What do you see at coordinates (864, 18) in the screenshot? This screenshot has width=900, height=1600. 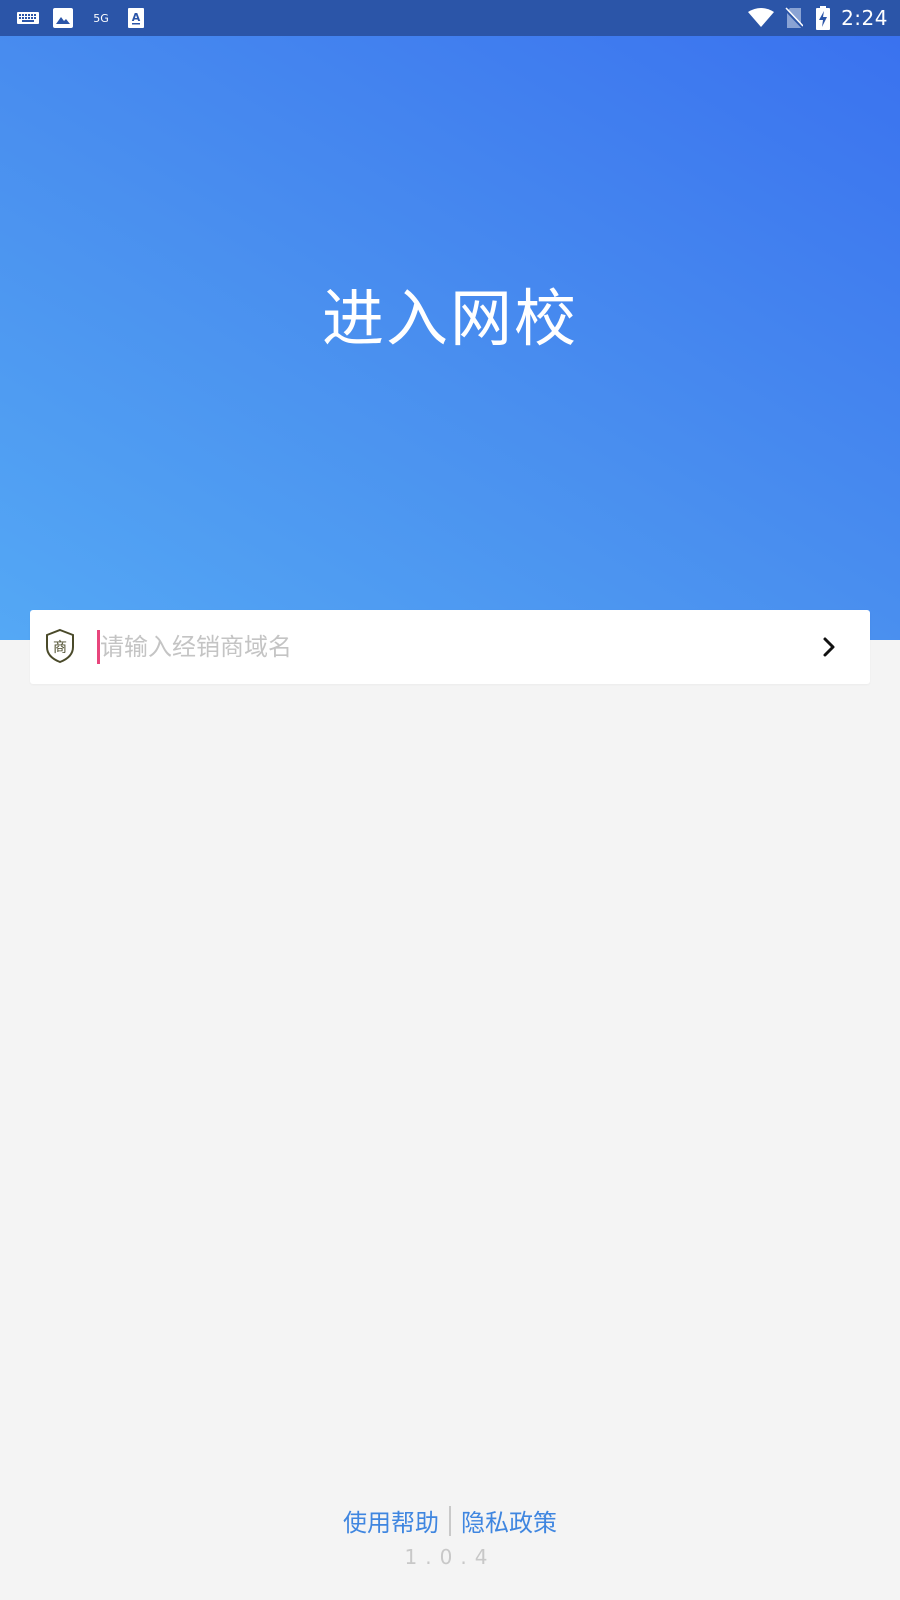 I see `status-time: 2:24` at bounding box center [864, 18].